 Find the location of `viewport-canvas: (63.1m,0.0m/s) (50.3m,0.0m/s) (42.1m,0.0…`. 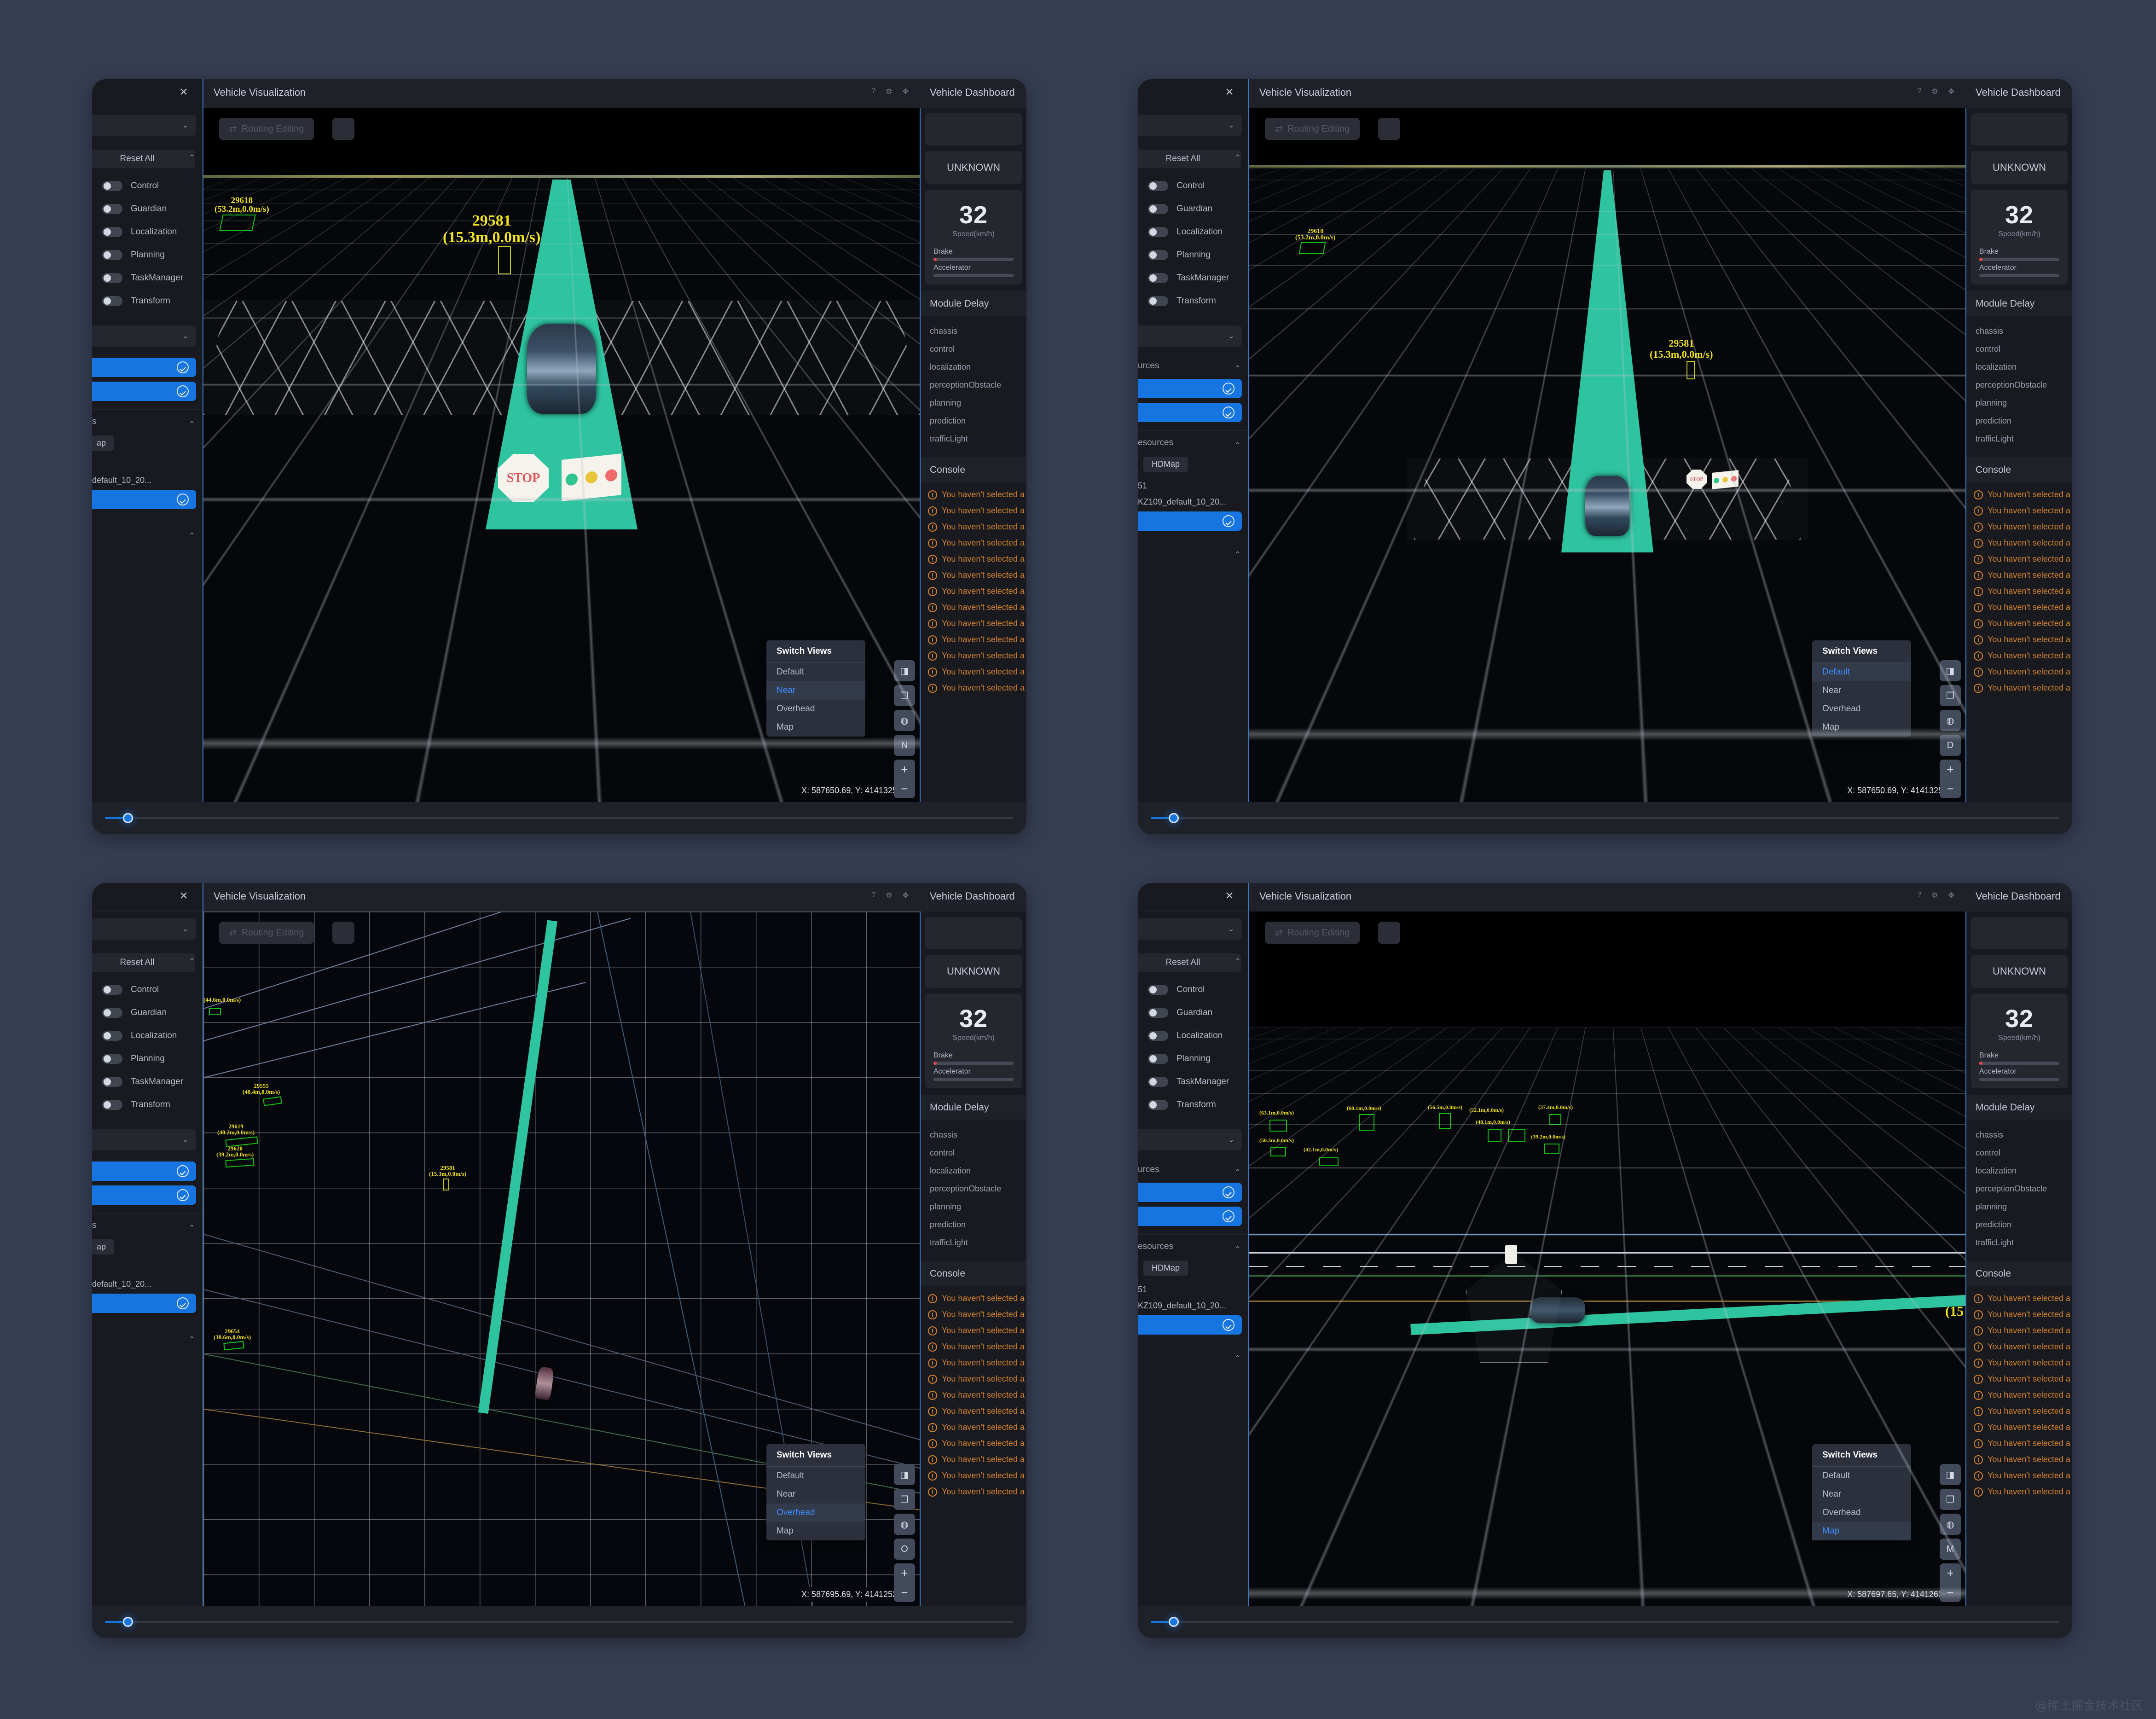

viewport-canvas: (63.1m,0.0m/s) (50.3m,0.0m/s) (42.1m,0.0… is located at coordinates (1607, 1259).